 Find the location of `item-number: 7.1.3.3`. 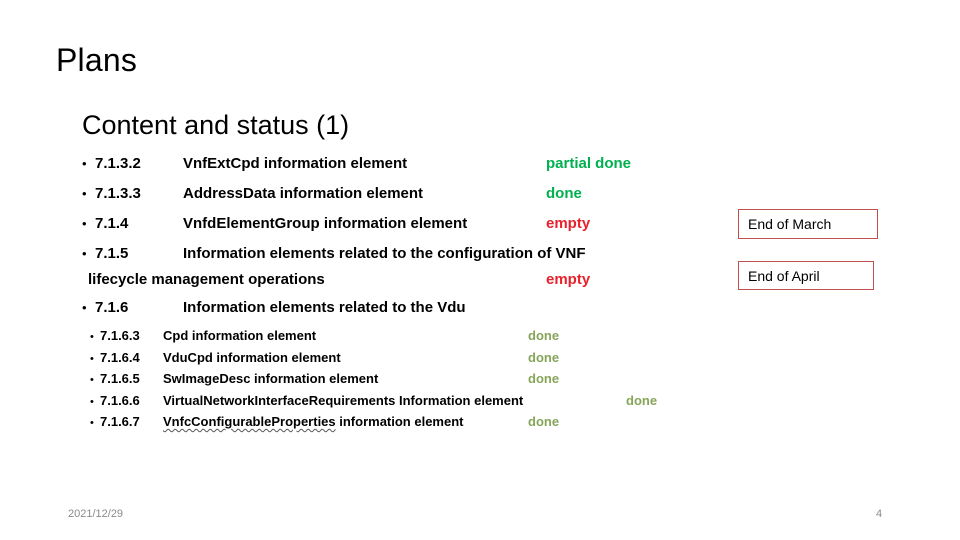

item-number: 7.1.3.3 is located at coordinates (118, 193).